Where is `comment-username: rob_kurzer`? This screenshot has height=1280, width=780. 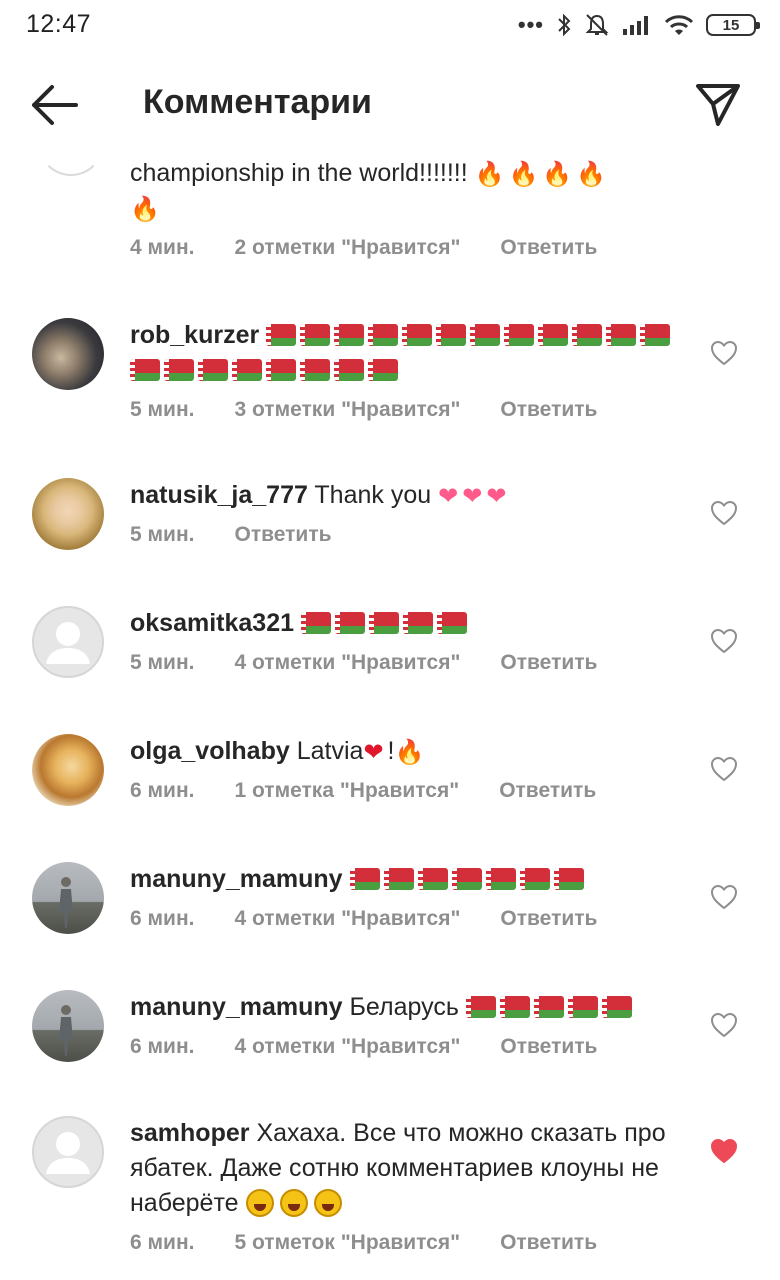
comment-username: rob_kurzer is located at coordinates (194, 335).